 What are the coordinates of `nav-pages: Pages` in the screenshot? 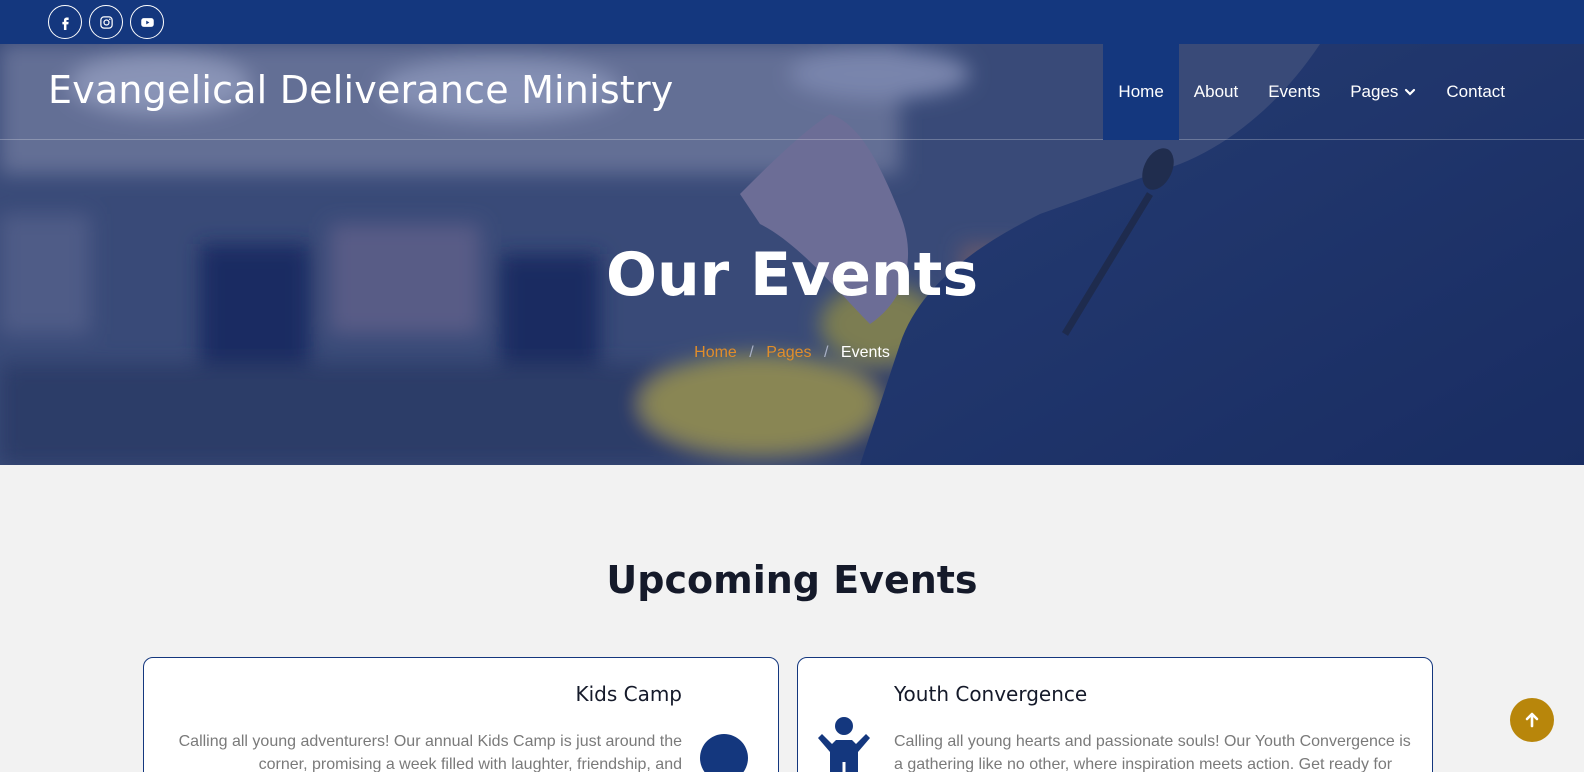 It's located at (1383, 92).